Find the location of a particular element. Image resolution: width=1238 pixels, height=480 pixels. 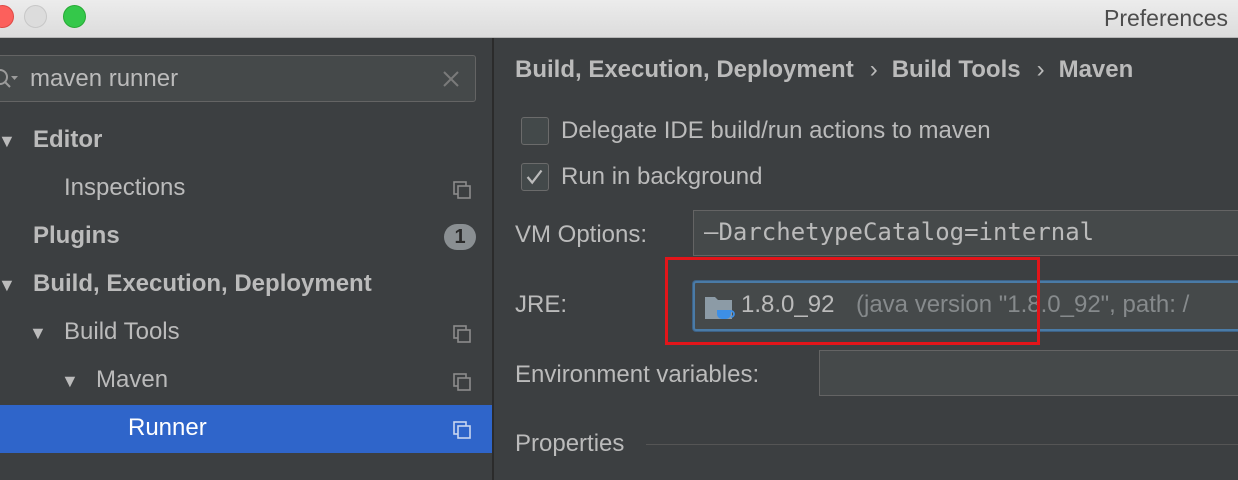

checkmark-icon is located at coordinates (534, 177).